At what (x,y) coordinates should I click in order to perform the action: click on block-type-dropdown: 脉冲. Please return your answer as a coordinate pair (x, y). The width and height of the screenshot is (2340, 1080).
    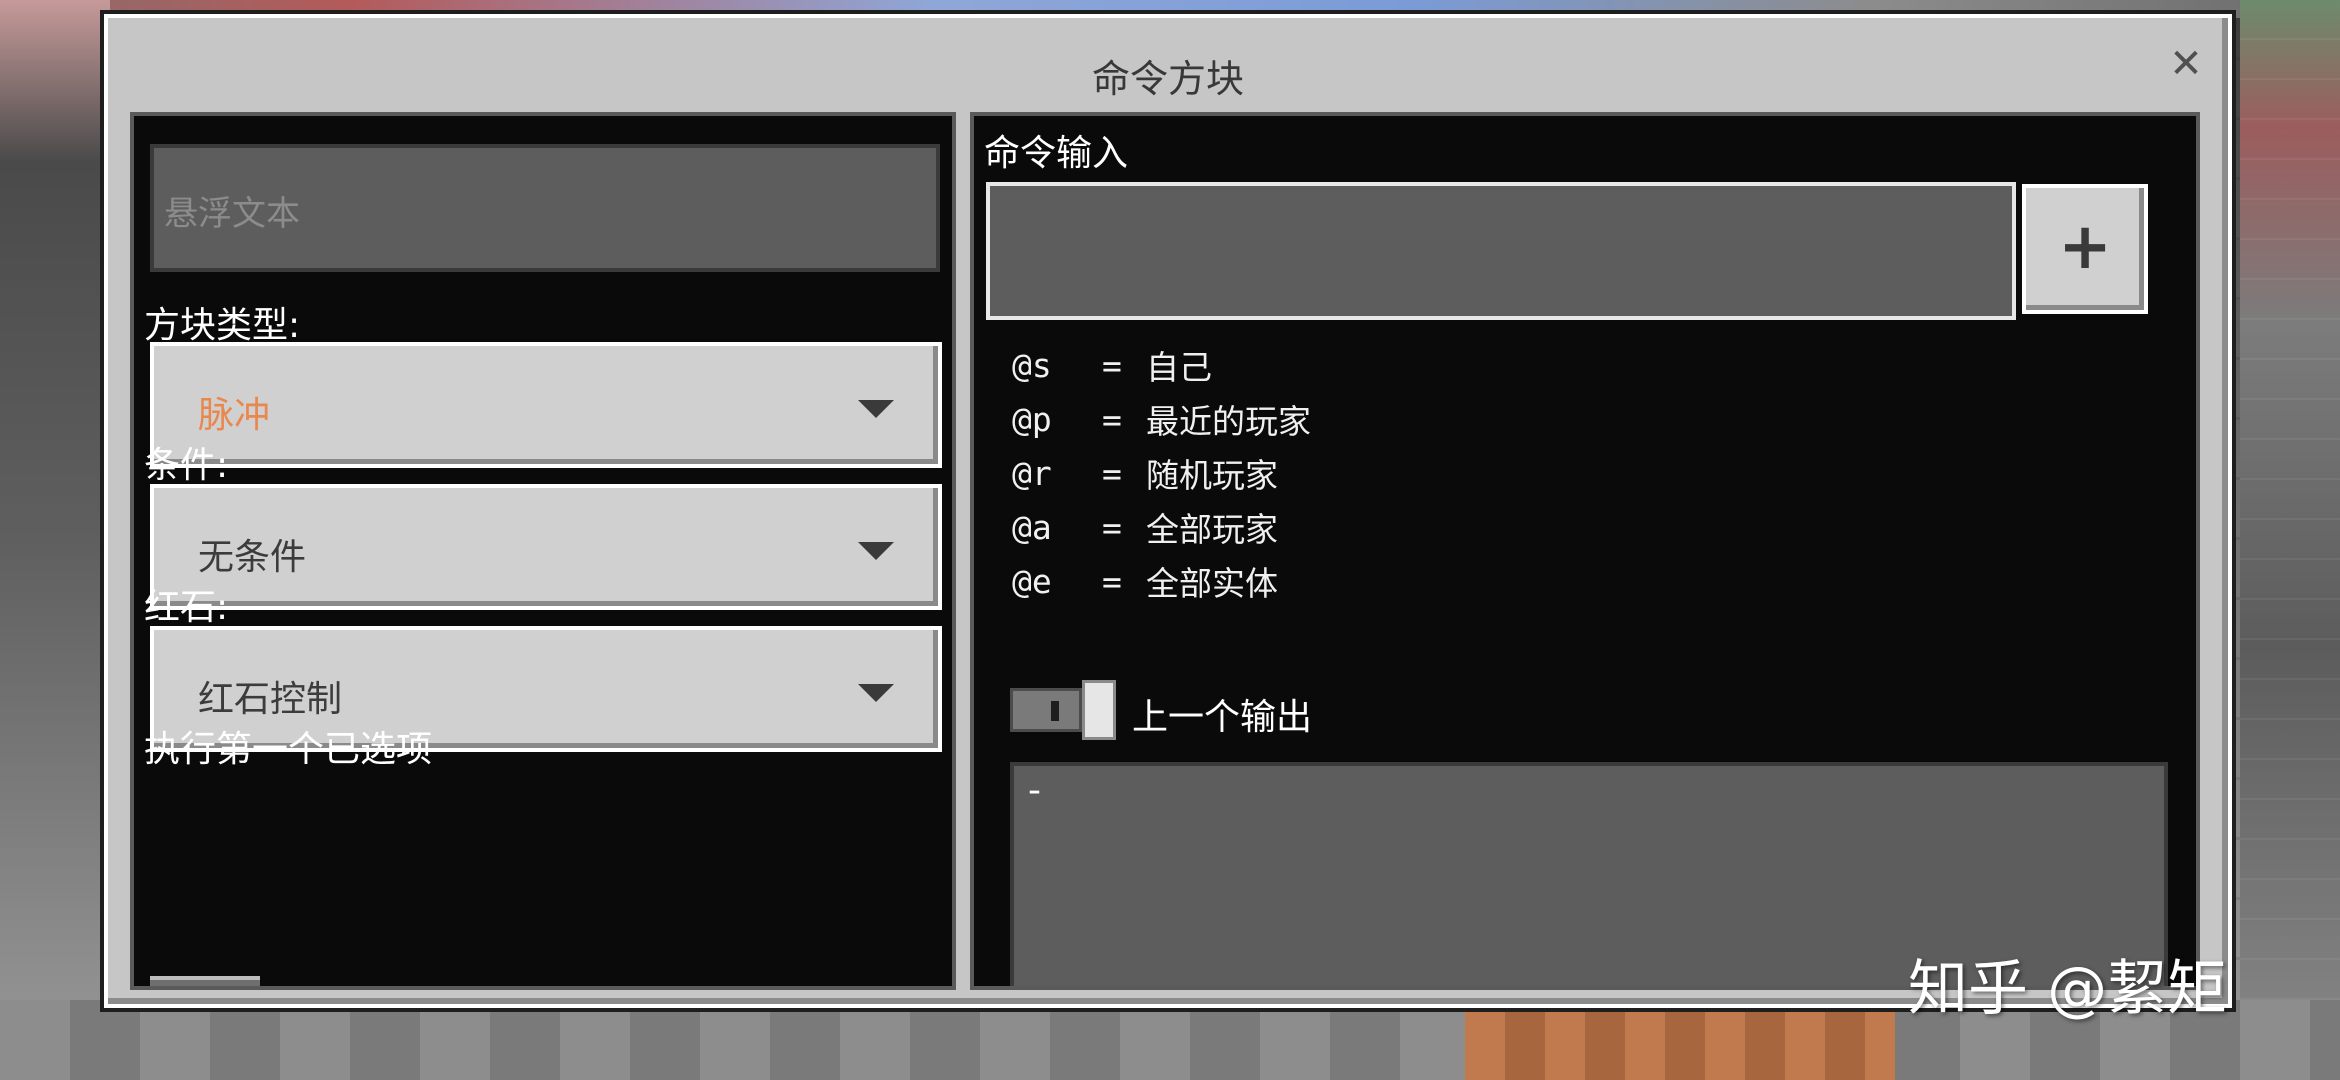
    Looking at the image, I should click on (546, 405).